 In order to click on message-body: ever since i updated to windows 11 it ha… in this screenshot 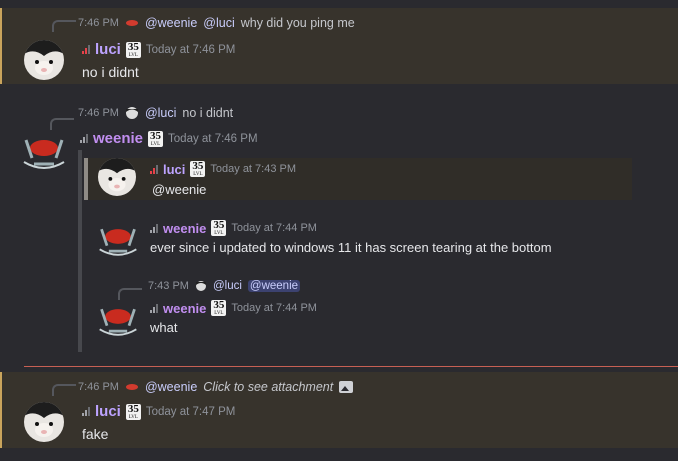, I will do `click(351, 247)`.